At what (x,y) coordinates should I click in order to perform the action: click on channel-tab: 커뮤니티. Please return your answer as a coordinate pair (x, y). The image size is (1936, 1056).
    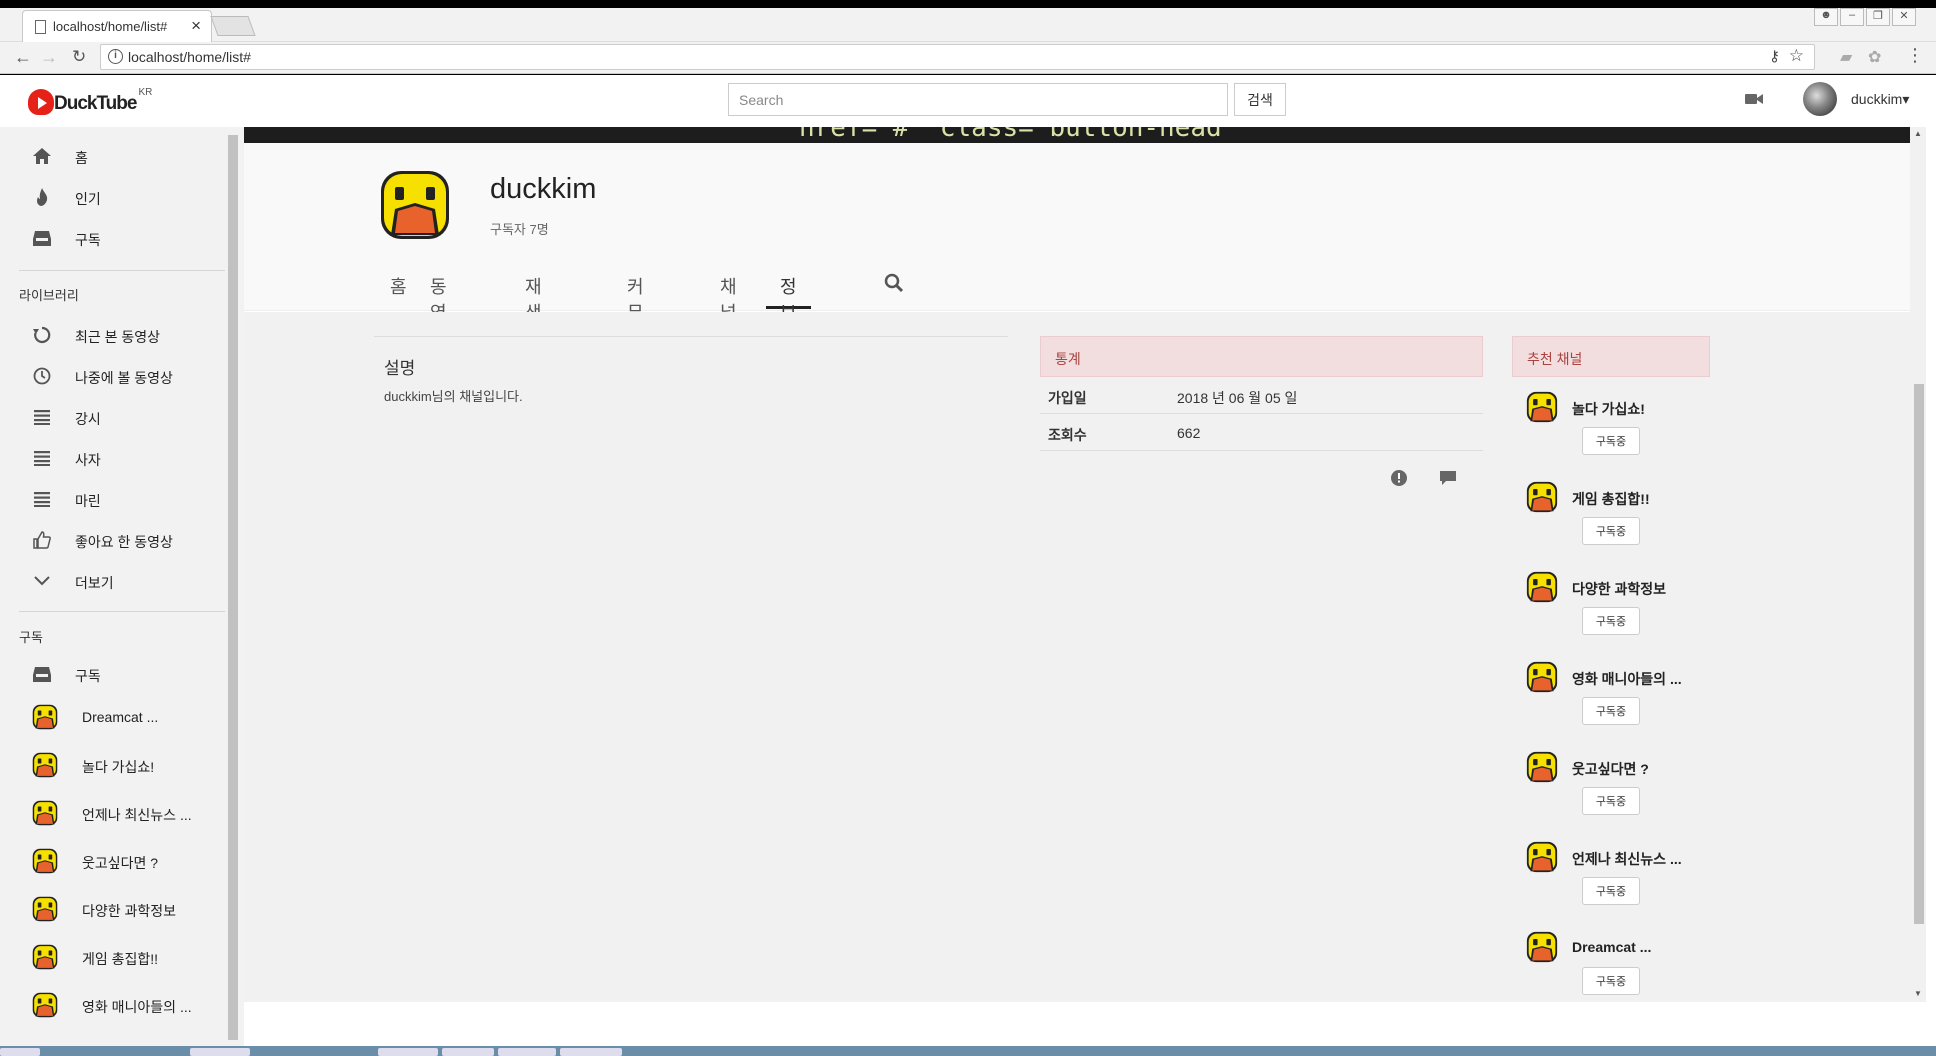
    Looking at the image, I should click on (635, 315).